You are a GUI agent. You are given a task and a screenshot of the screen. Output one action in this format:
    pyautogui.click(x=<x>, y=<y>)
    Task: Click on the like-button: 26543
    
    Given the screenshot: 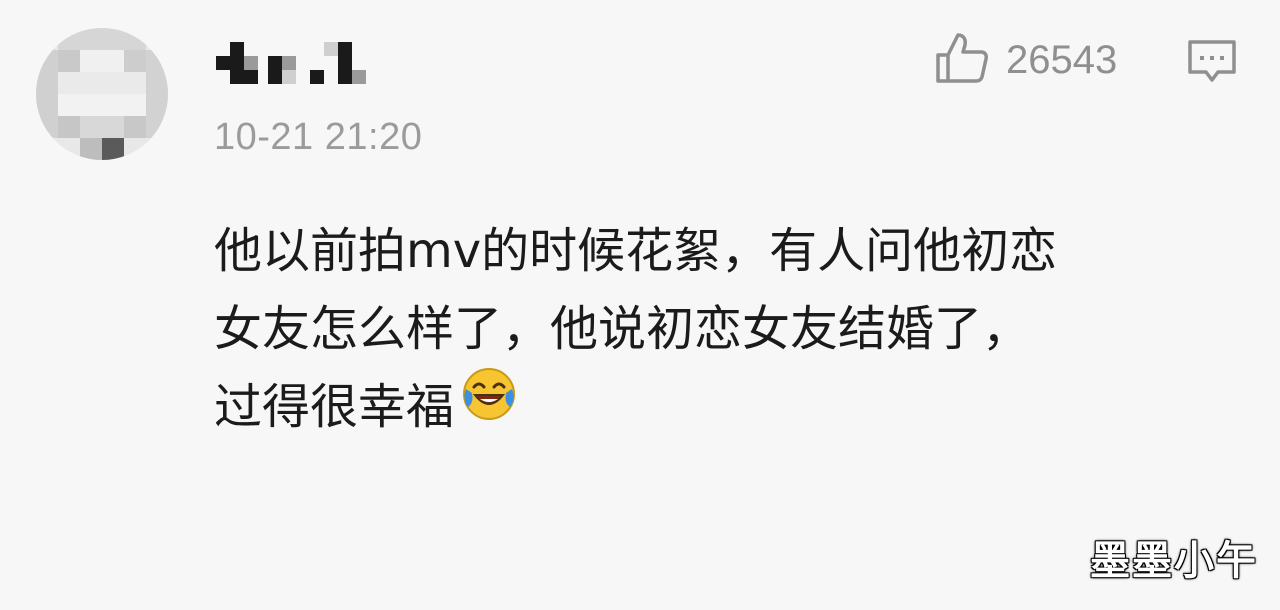 What is the action you would take?
    pyautogui.click(x=1025, y=60)
    